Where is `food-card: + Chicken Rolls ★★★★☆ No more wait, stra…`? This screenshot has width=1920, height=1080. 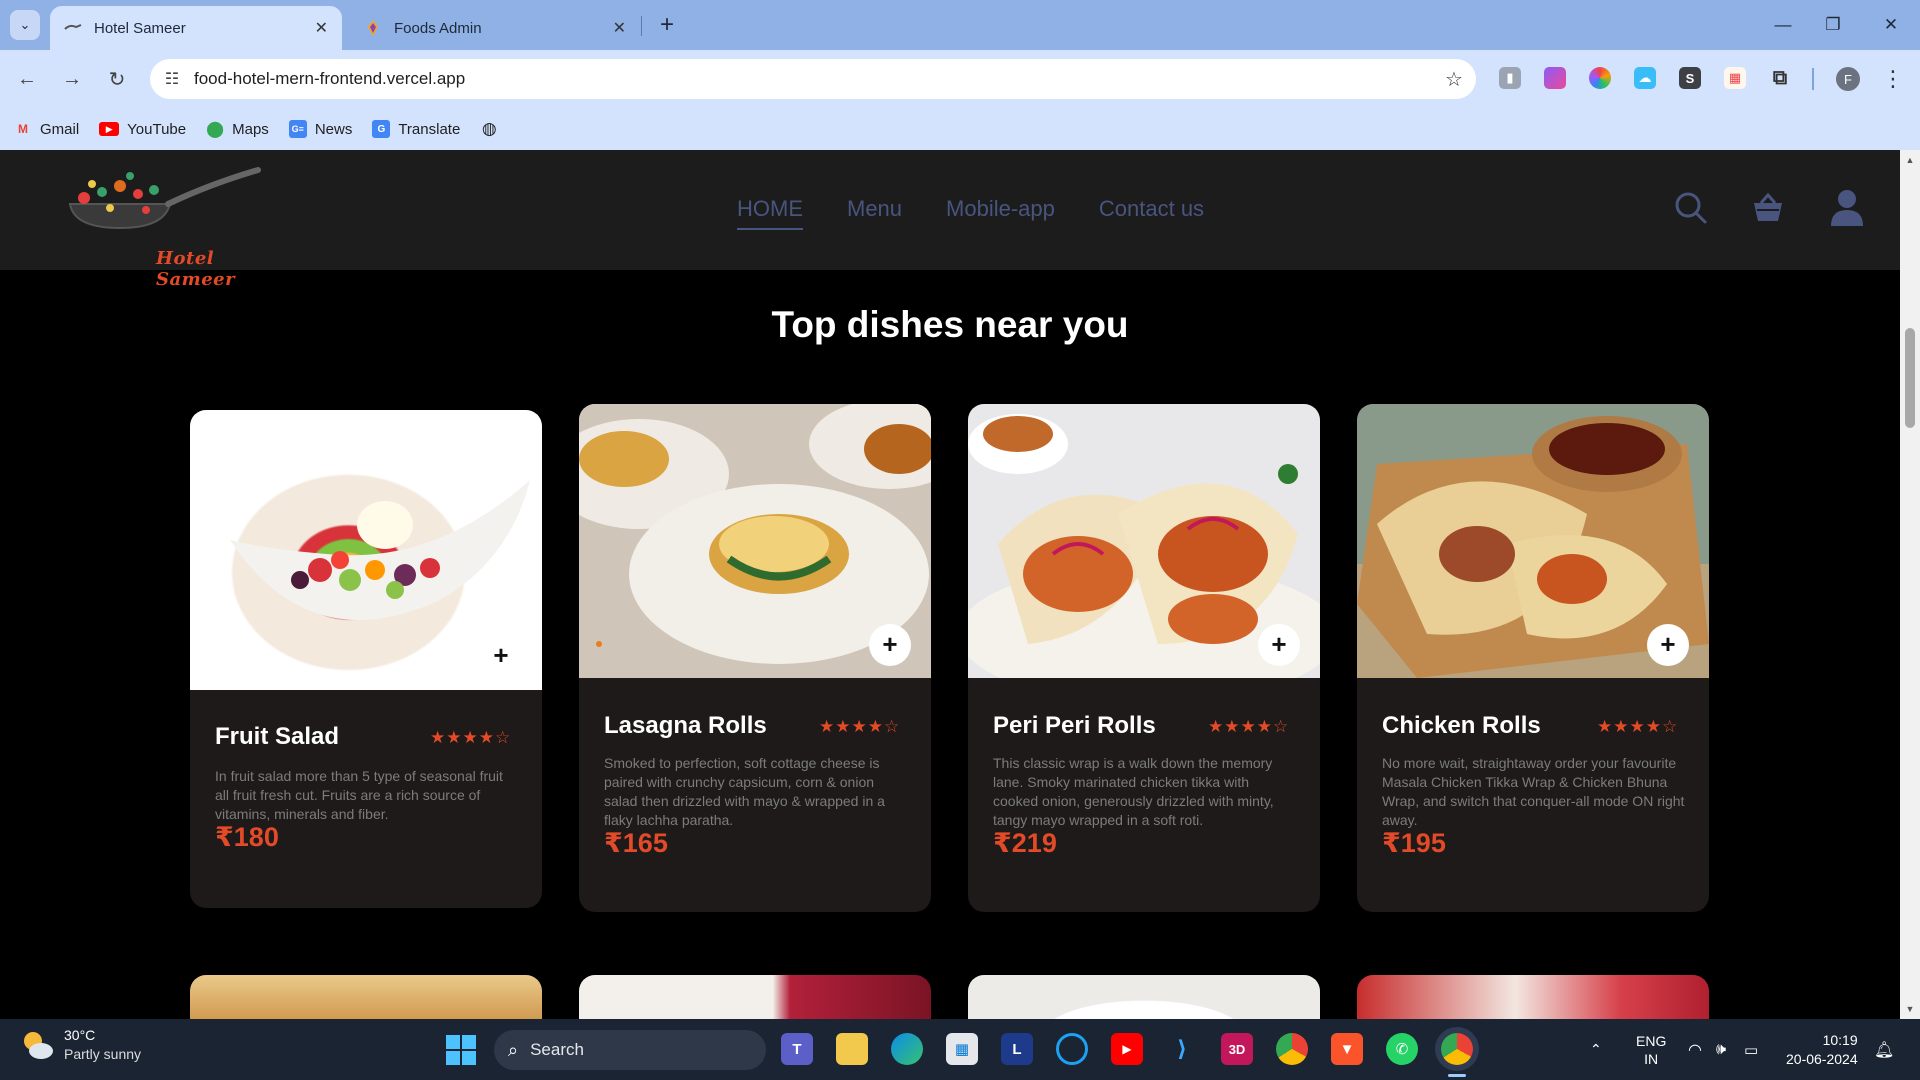
food-card: + Chicken Rolls ★★★★☆ No more wait, stra… is located at coordinates (1533, 658).